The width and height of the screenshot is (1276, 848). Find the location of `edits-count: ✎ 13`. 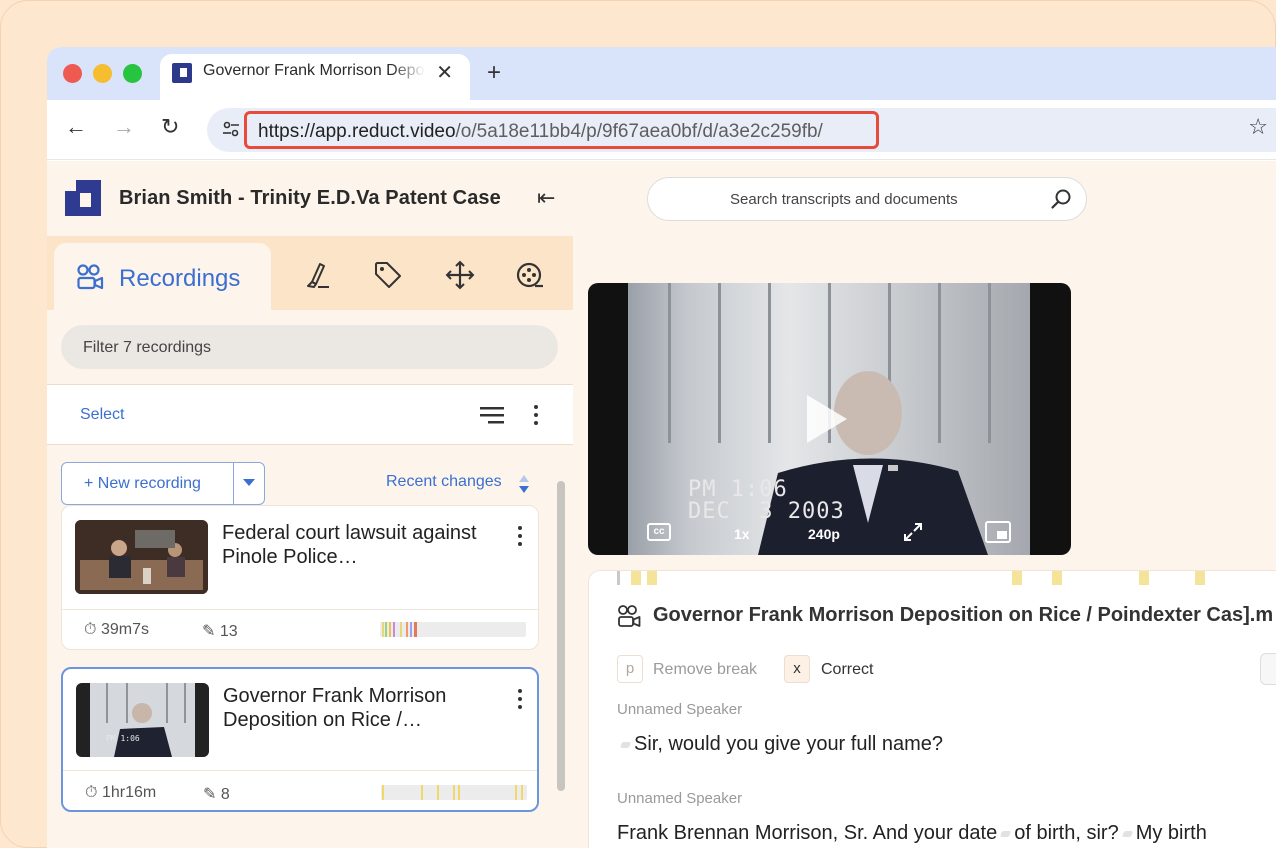

edits-count: ✎ 13 is located at coordinates (220, 631).